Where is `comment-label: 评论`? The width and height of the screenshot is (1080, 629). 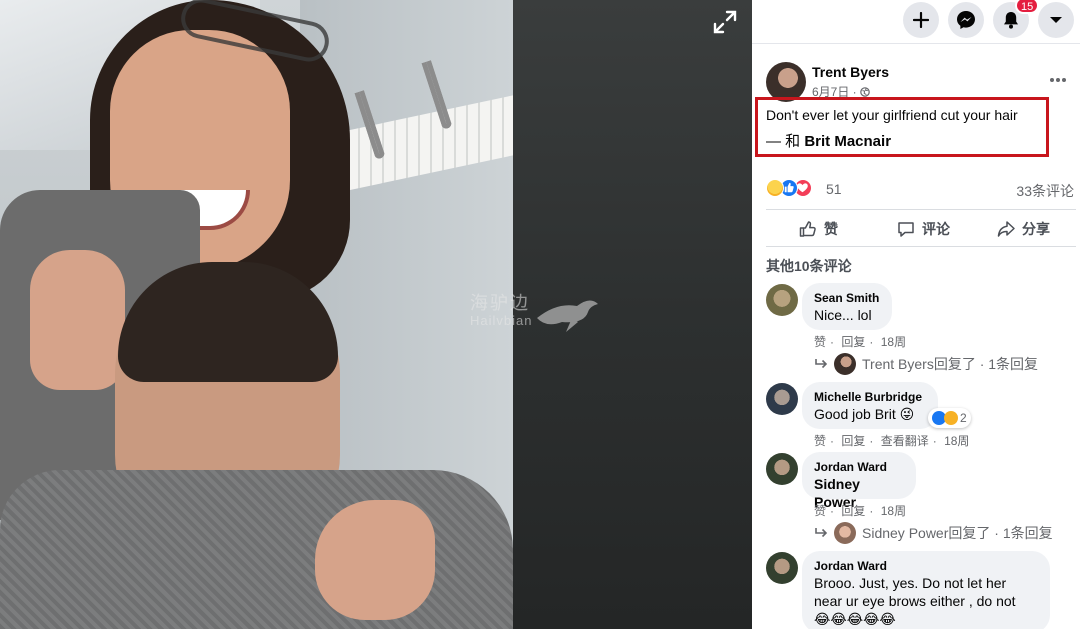 comment-label: 评论 is located at coordinates (936, 228).